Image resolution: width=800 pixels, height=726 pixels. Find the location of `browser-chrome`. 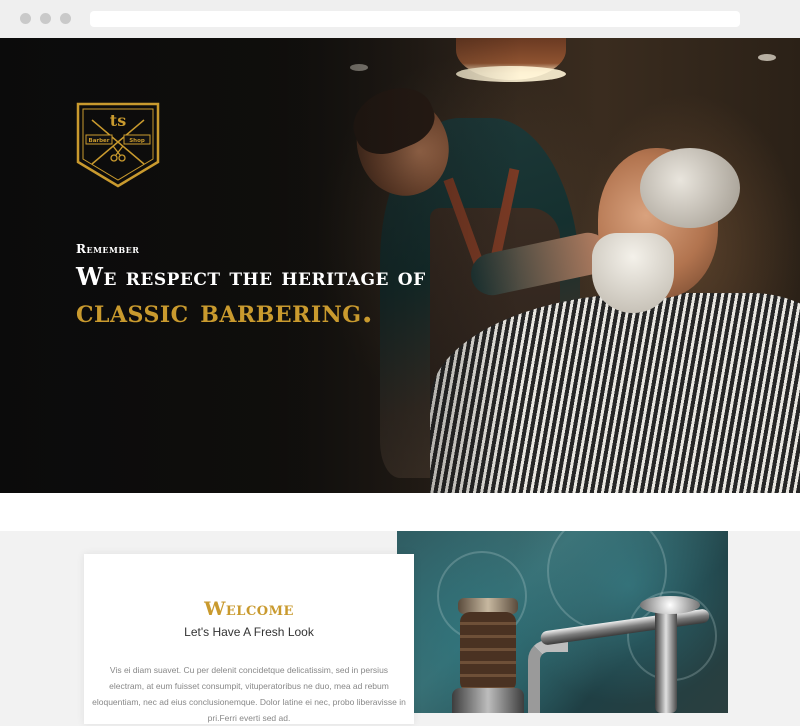

browser-chrome is located at coordinates (400, 19).